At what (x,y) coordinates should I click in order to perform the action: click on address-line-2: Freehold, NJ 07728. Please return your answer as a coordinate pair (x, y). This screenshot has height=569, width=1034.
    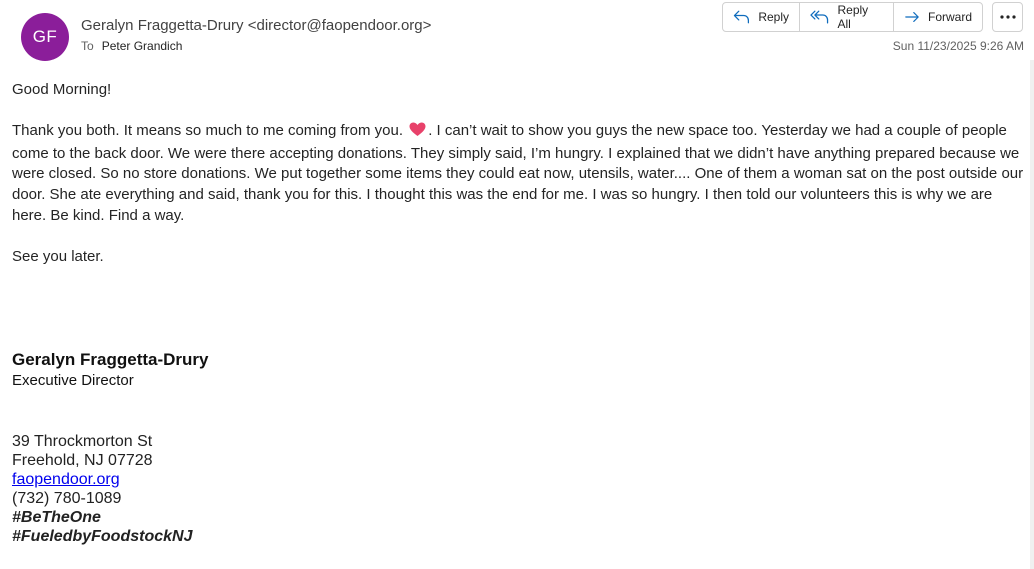
    Looking at the image, I should click on (82, 460).